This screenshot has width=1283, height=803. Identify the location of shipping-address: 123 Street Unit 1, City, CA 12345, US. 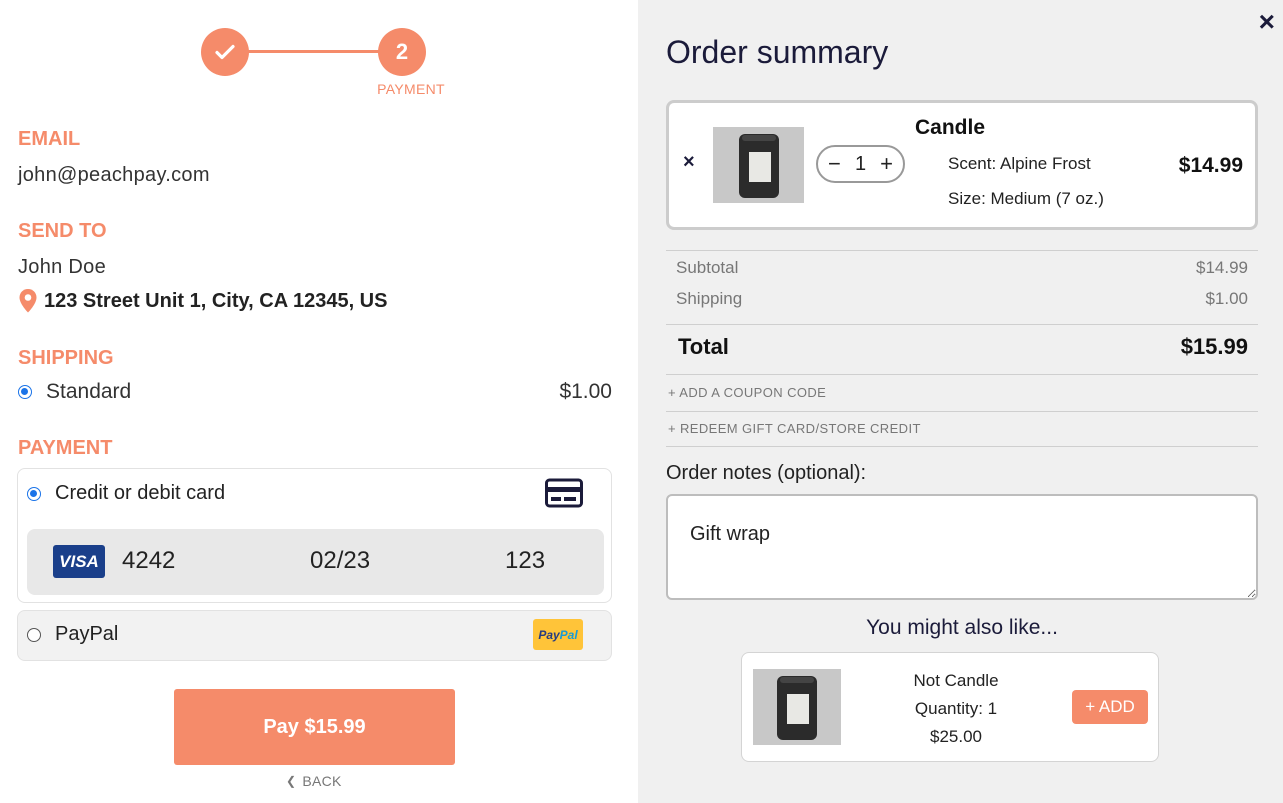
(202, 301).